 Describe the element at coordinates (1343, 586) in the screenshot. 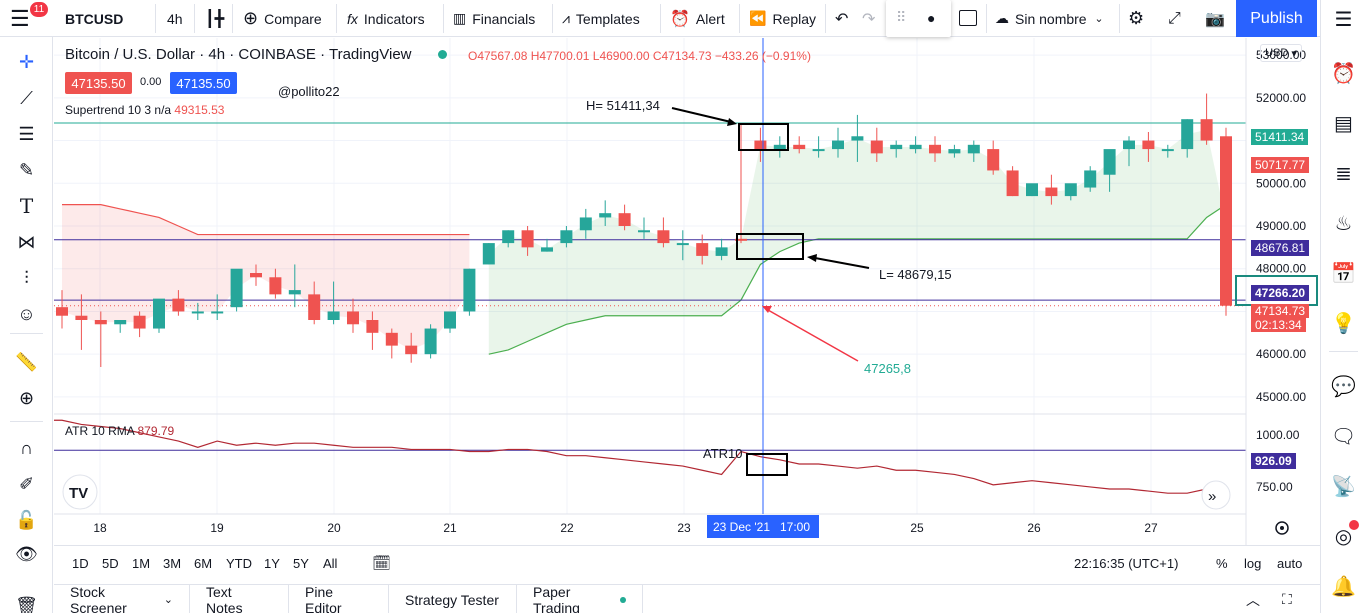

I see `bell-button: 🔔` at that location.